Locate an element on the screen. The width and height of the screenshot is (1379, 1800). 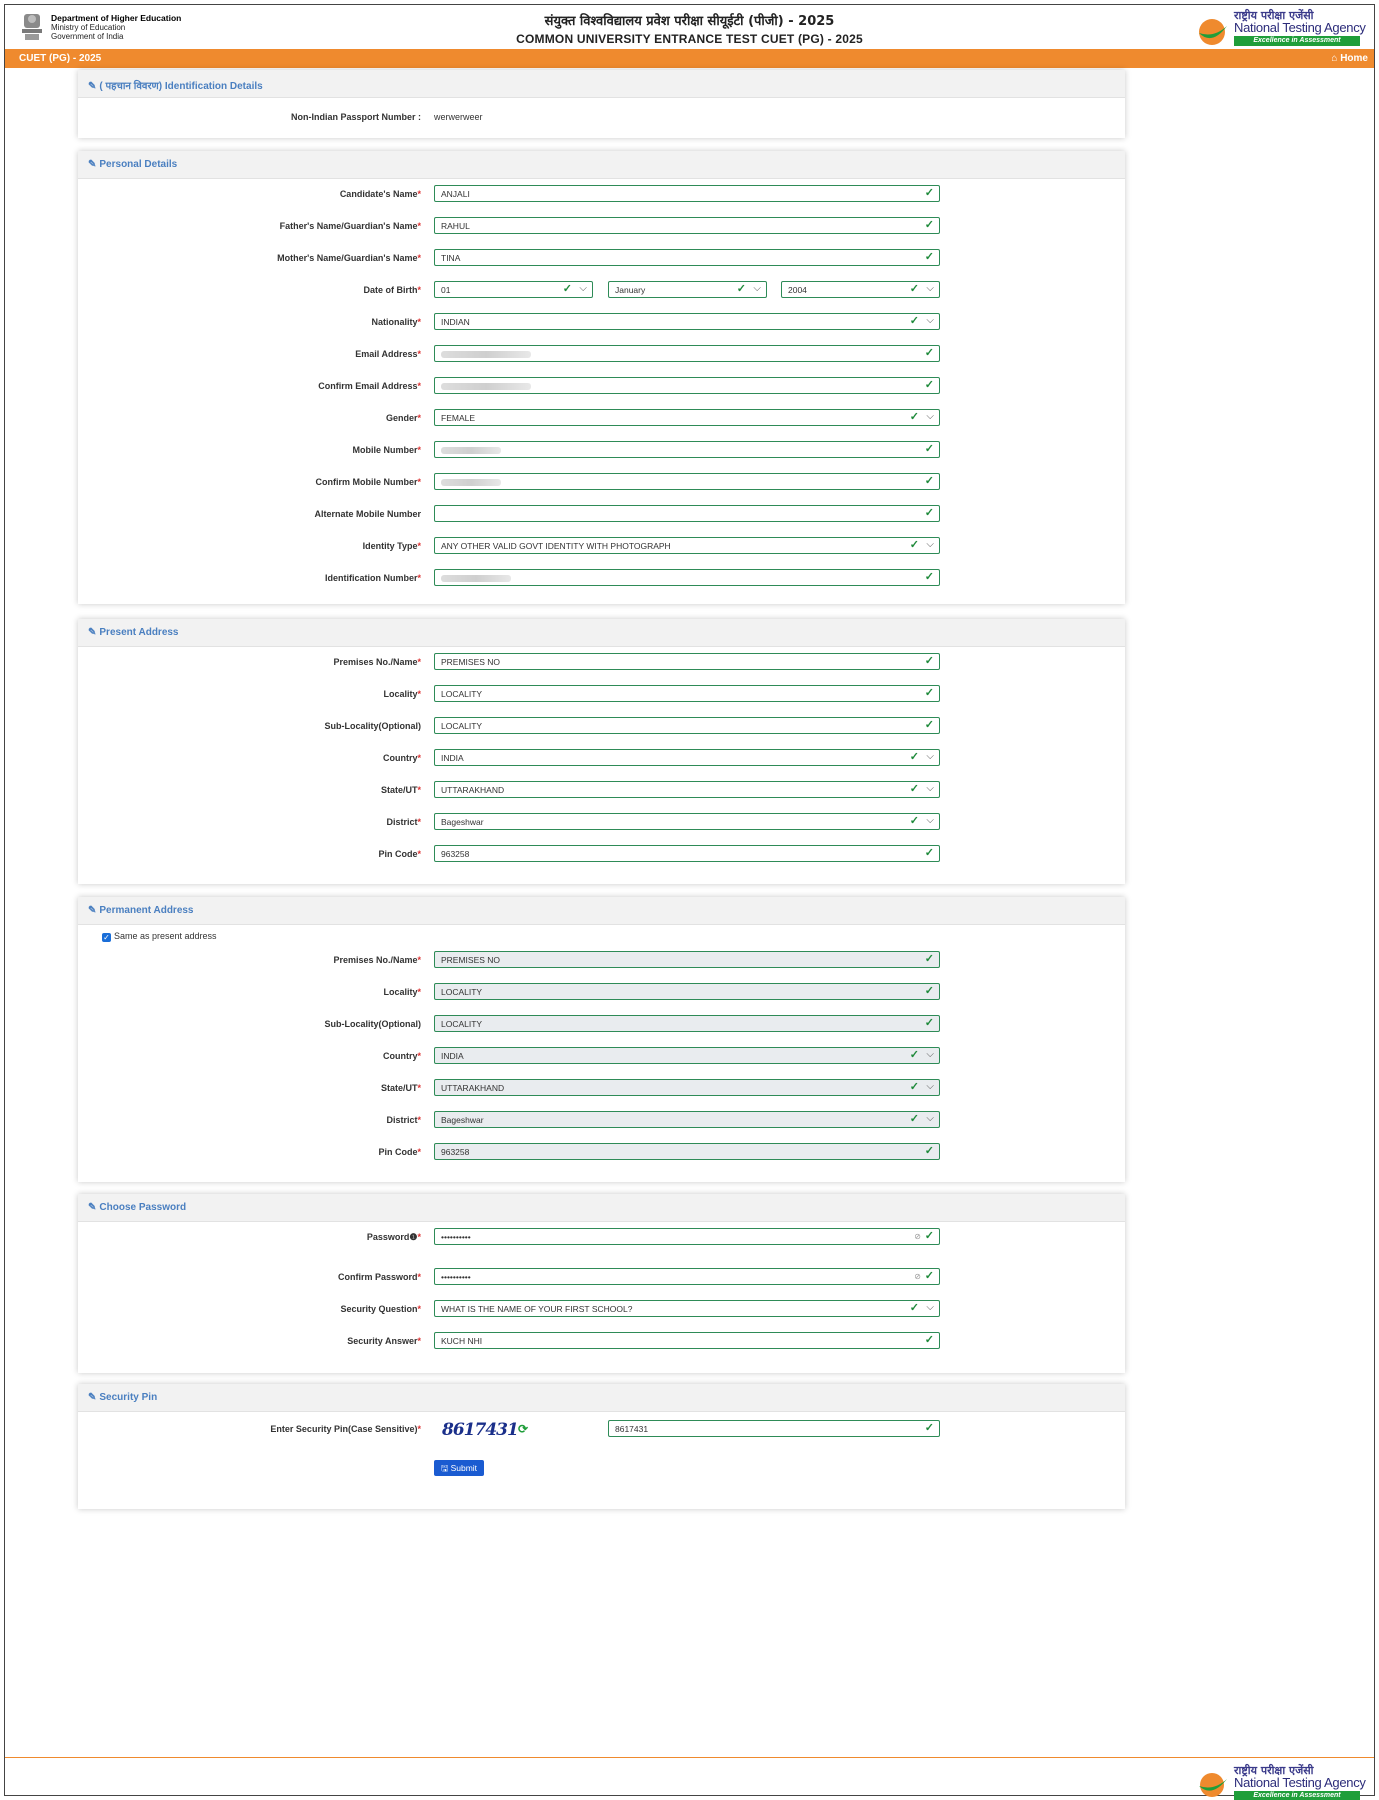
premises-label-text: Premises No./Name is located at coordinates (375, 960).